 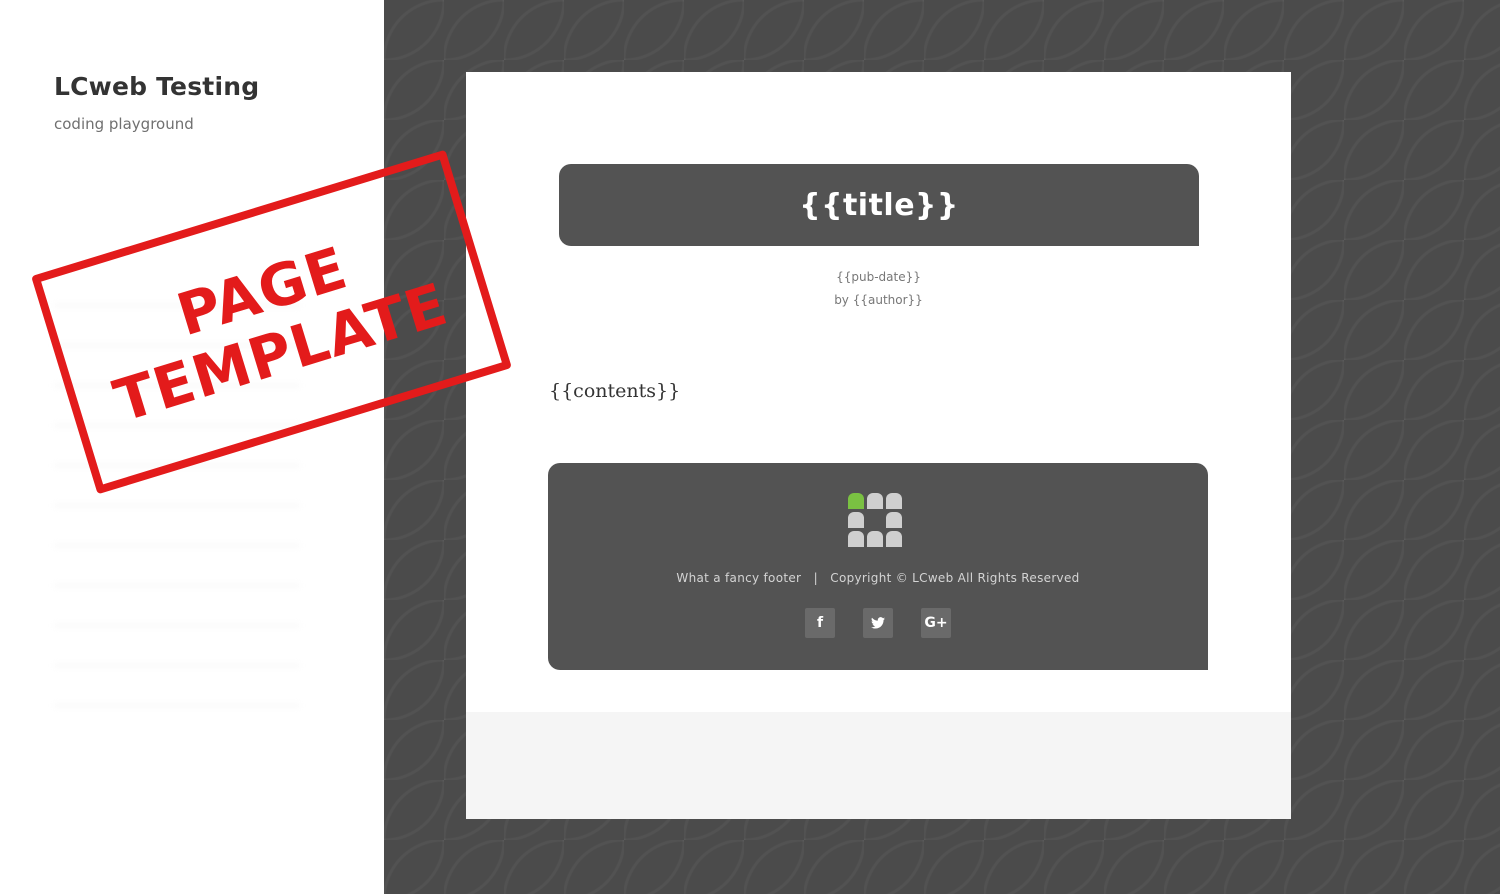 What do you see at coordinates (878, 277) in the screenshot?
I see `pub-date-placeholder: {{pub-date}}` at bounding box center [878, 277].